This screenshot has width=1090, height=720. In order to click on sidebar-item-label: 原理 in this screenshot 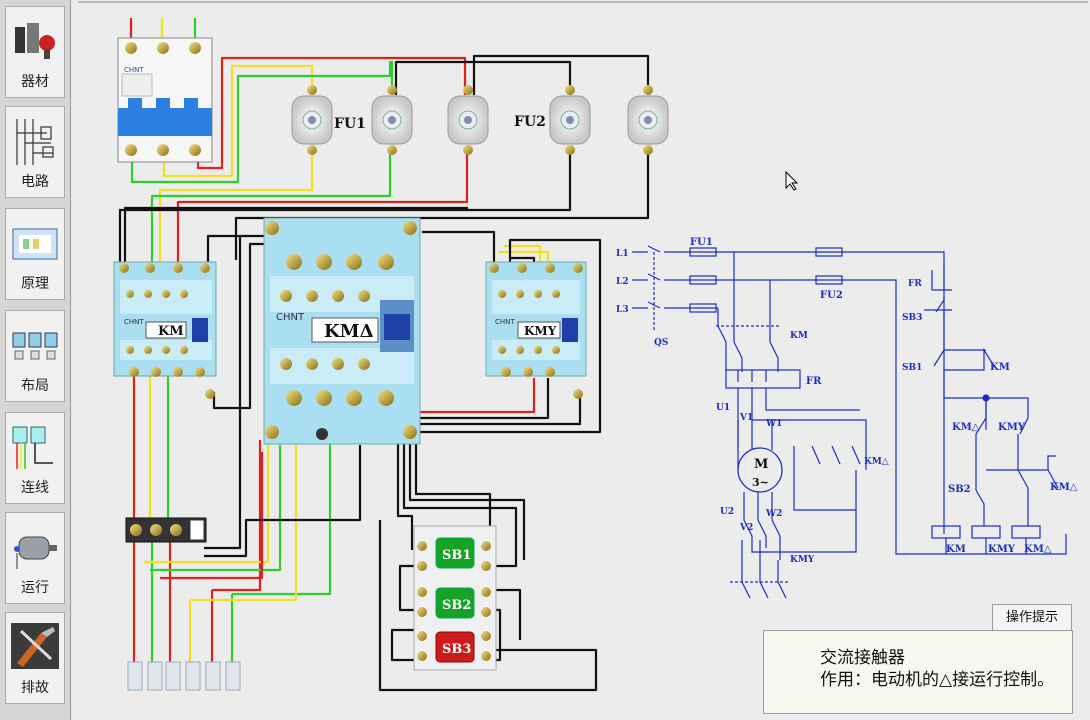, I will do `click(35, 284)`.